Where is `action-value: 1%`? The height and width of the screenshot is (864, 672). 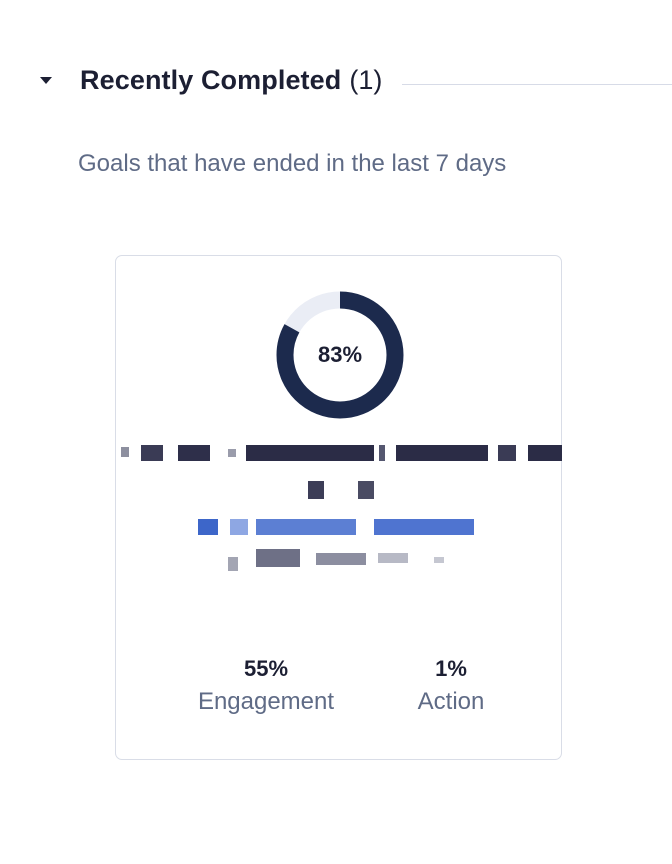 action-value: 1% is located at coordinates (451, 668).